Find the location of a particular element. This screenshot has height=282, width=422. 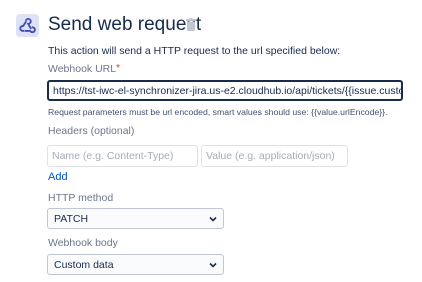

headers-label: Headers (optional) is located at coordinates (91, 131).